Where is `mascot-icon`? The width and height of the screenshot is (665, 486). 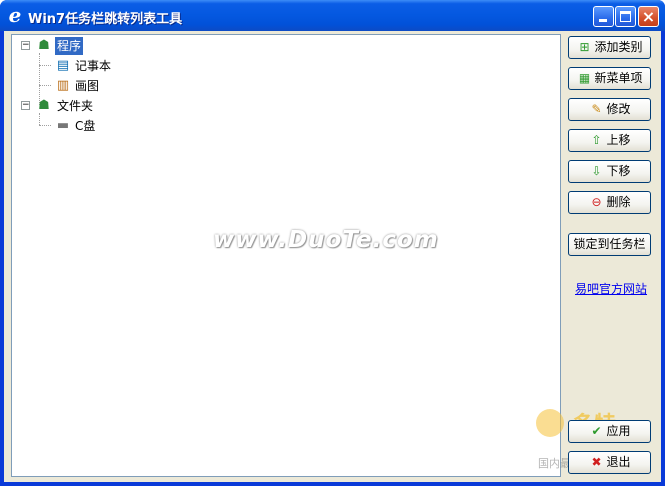 mascot-icon is located at coordinates (550, 423).